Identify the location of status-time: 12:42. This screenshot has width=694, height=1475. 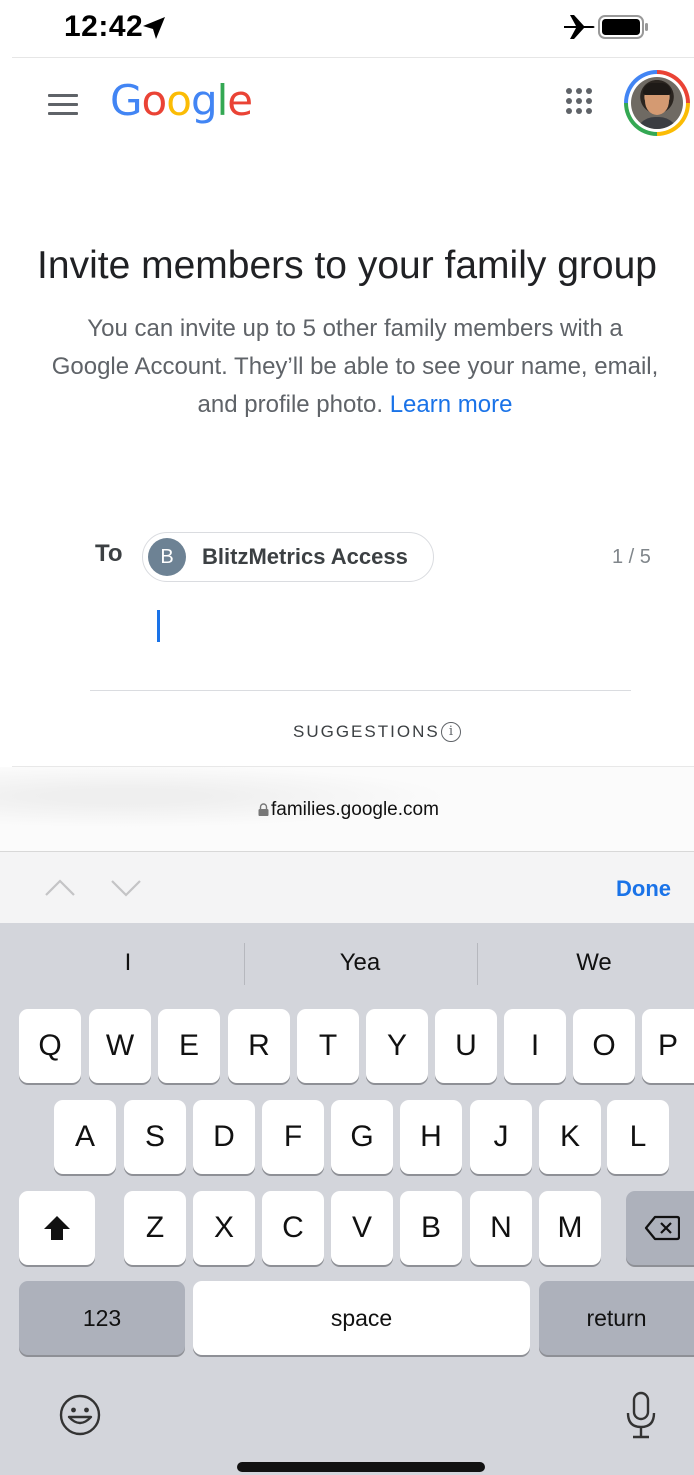
(104, 26).